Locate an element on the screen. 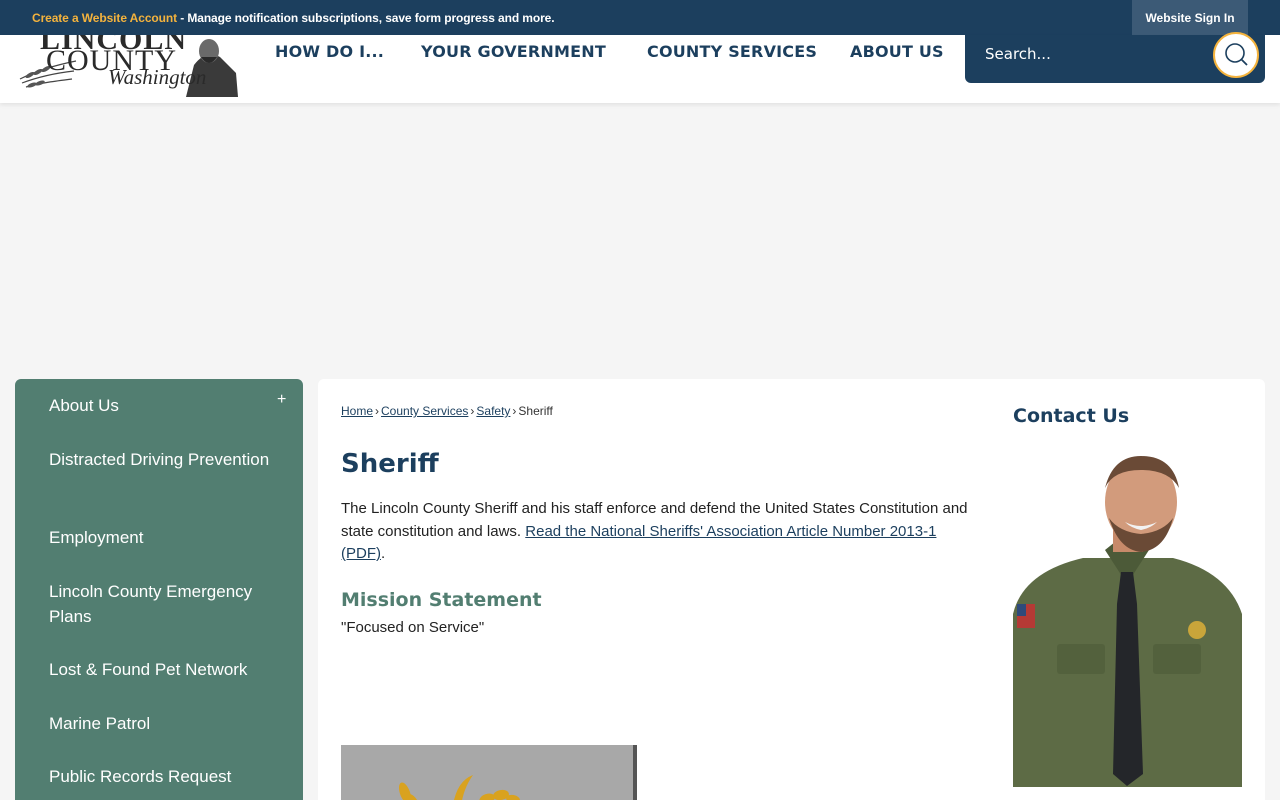  sidebar-item-emergency-plans: Lincoln County Emergency Plans is located at coordinates (164, 604).